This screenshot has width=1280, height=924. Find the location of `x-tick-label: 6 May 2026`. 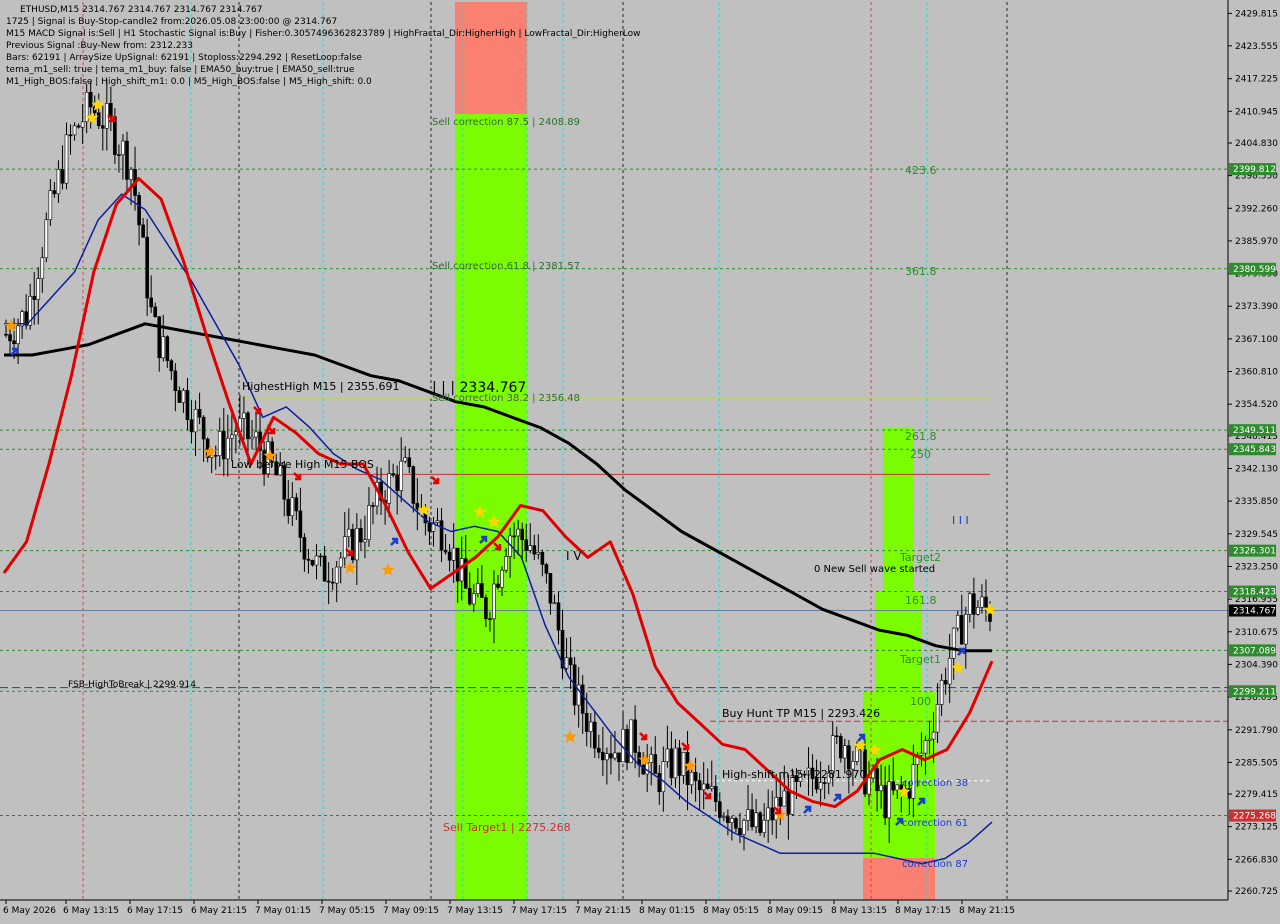

x-tick-label: 6 May 2026 is located at coordinates (29, 911).